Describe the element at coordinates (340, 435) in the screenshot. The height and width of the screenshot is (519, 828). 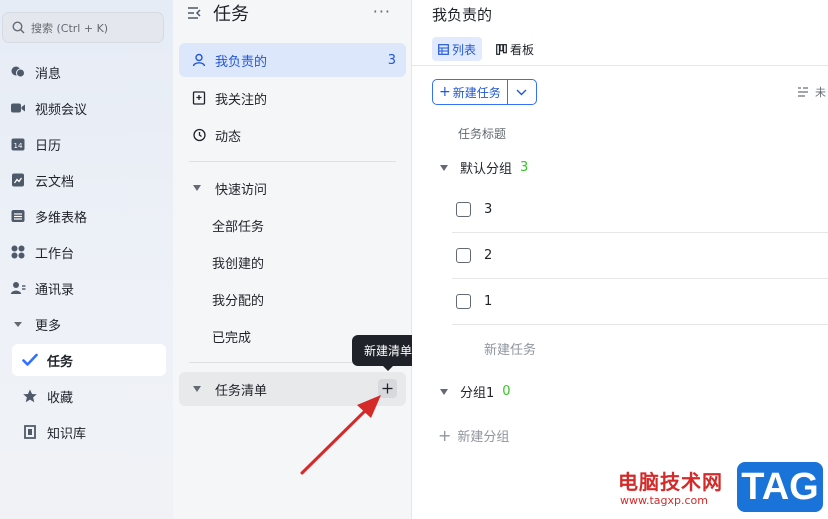
I see `annotation-arrow` at that location.